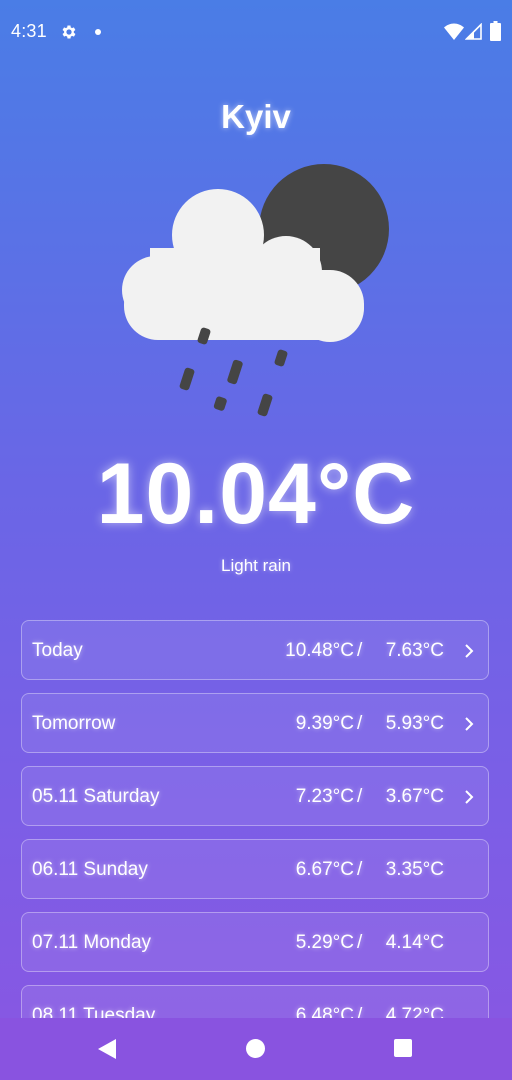  Describe the element at coordinates (473, 31) in the screenshot. I see `signal-icon` at that location.